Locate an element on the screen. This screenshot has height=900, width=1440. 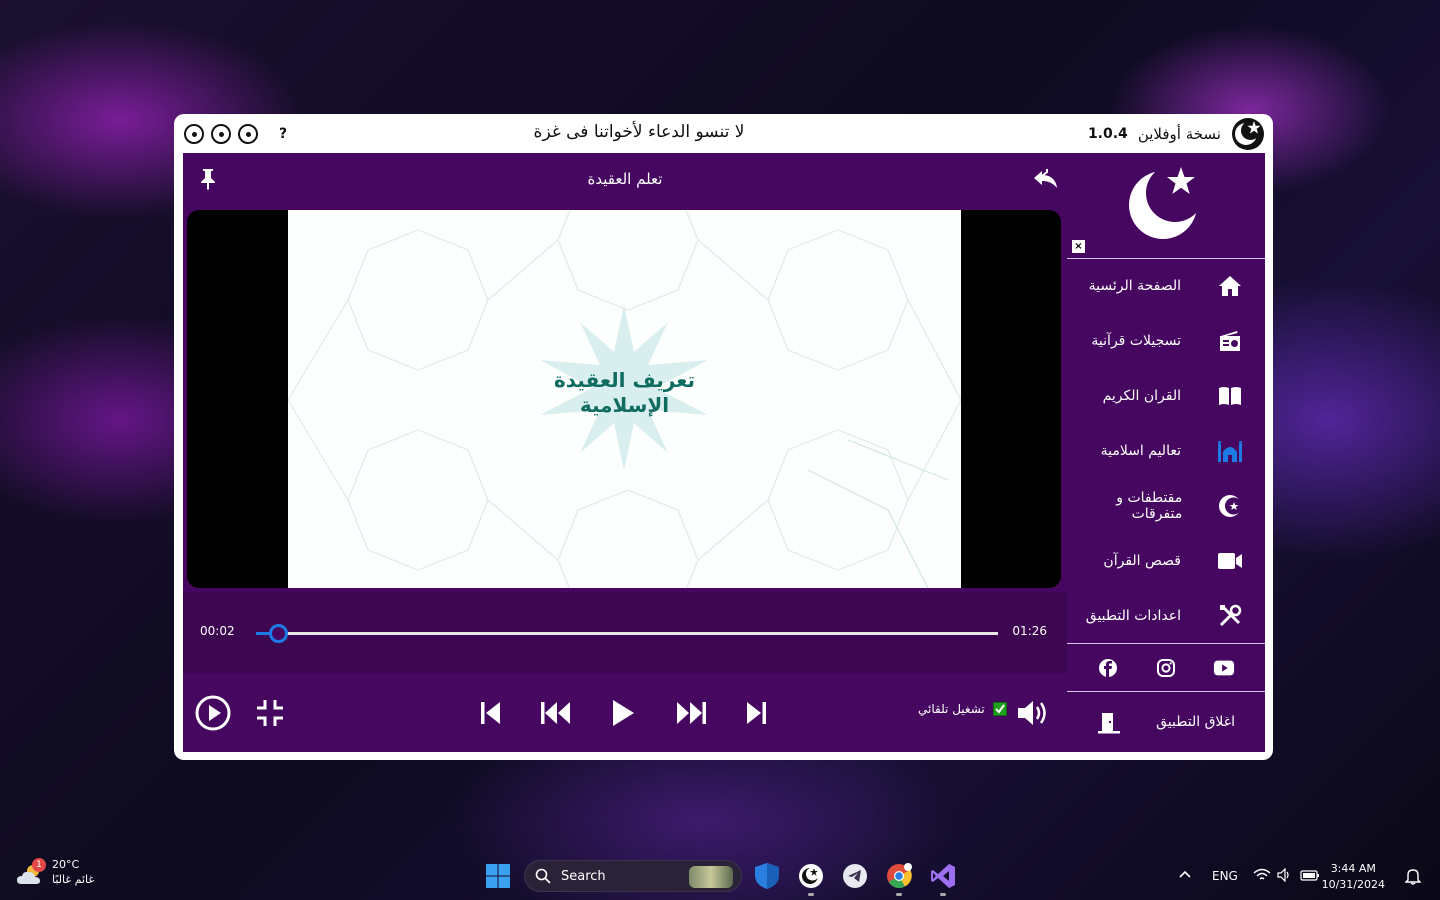
weather-condition: غائم غالبًا is located at coordinates (73, 879).